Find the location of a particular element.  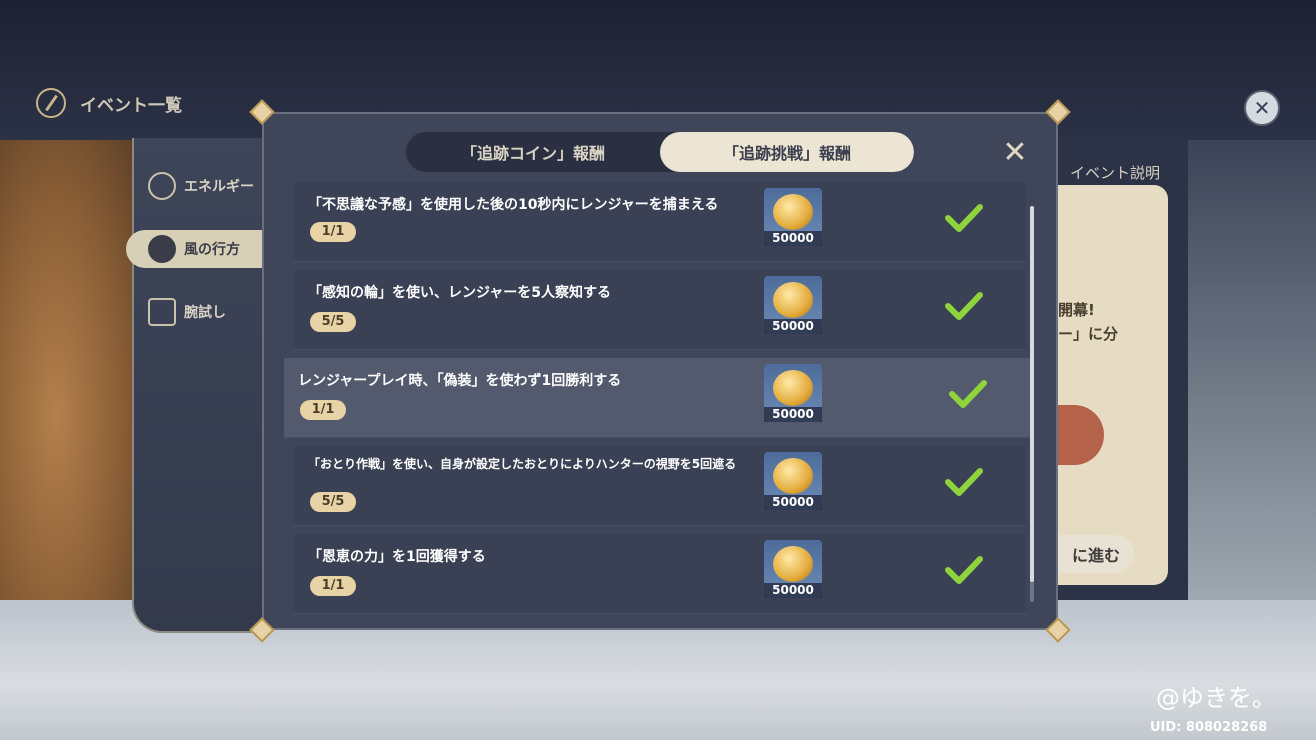

masked-cat-icon is located at coordinates (162, 249).